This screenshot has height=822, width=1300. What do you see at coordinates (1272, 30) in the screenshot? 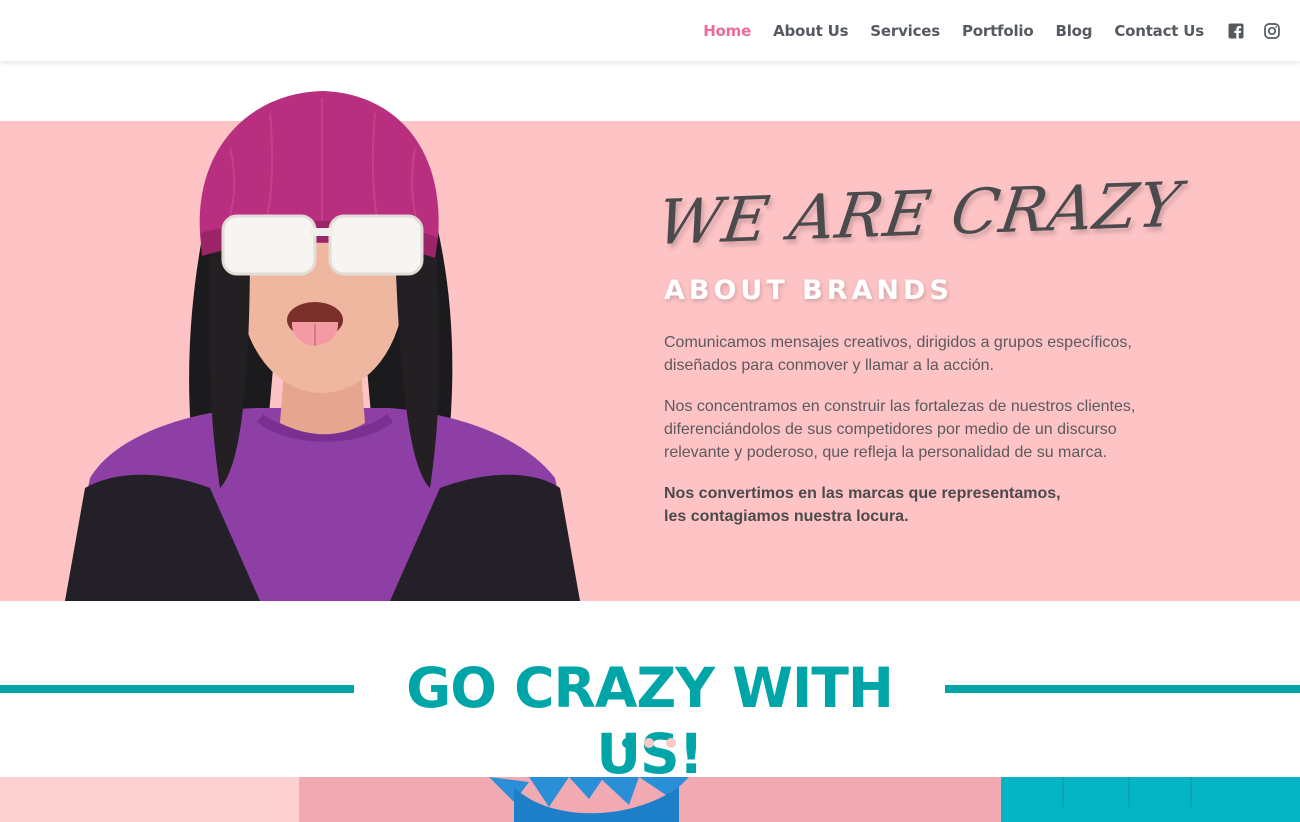
I see `instagram-icon` at bounding box center [1272, 30].